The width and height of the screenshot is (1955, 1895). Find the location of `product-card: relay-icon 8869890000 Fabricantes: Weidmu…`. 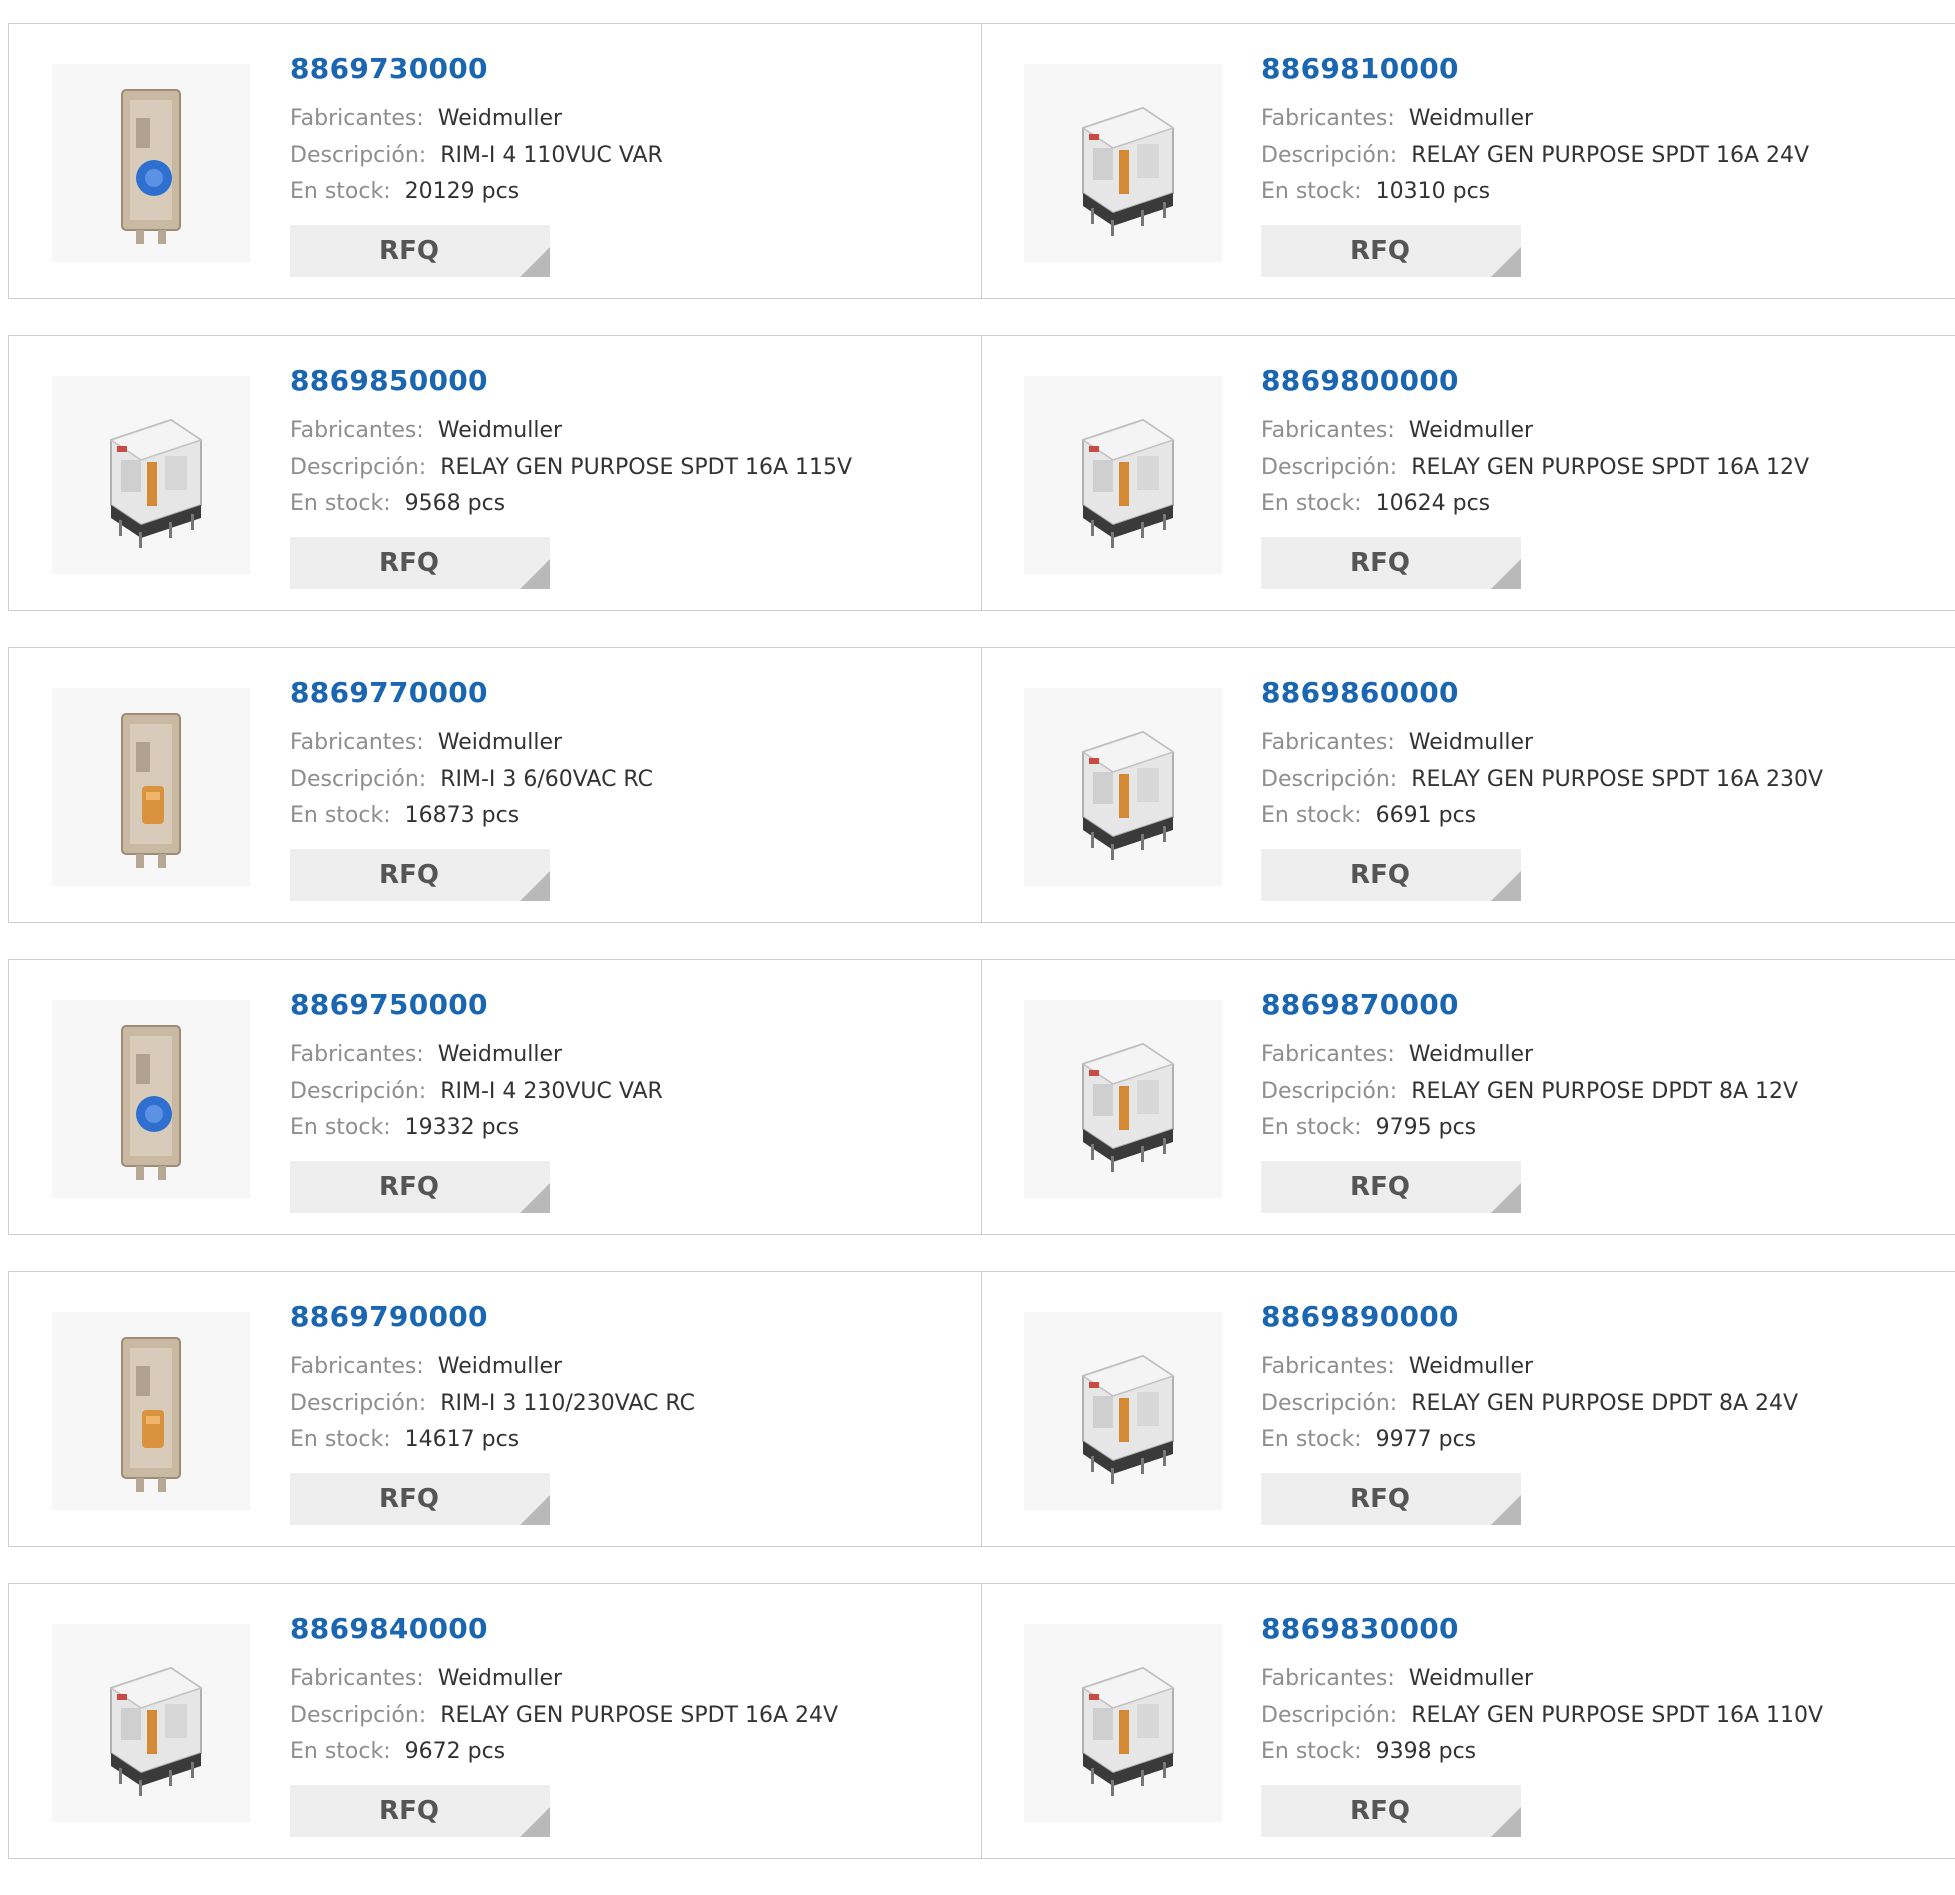

product-card: relay-icon 8869890000 Fabricantes: Weidmu… is located at coordinates (1468, 1409).